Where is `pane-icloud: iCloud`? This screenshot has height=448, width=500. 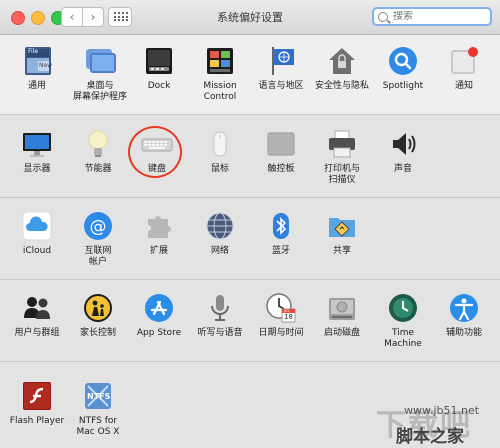
pane-icloud: iCloud is located at coordinates (37, 233).